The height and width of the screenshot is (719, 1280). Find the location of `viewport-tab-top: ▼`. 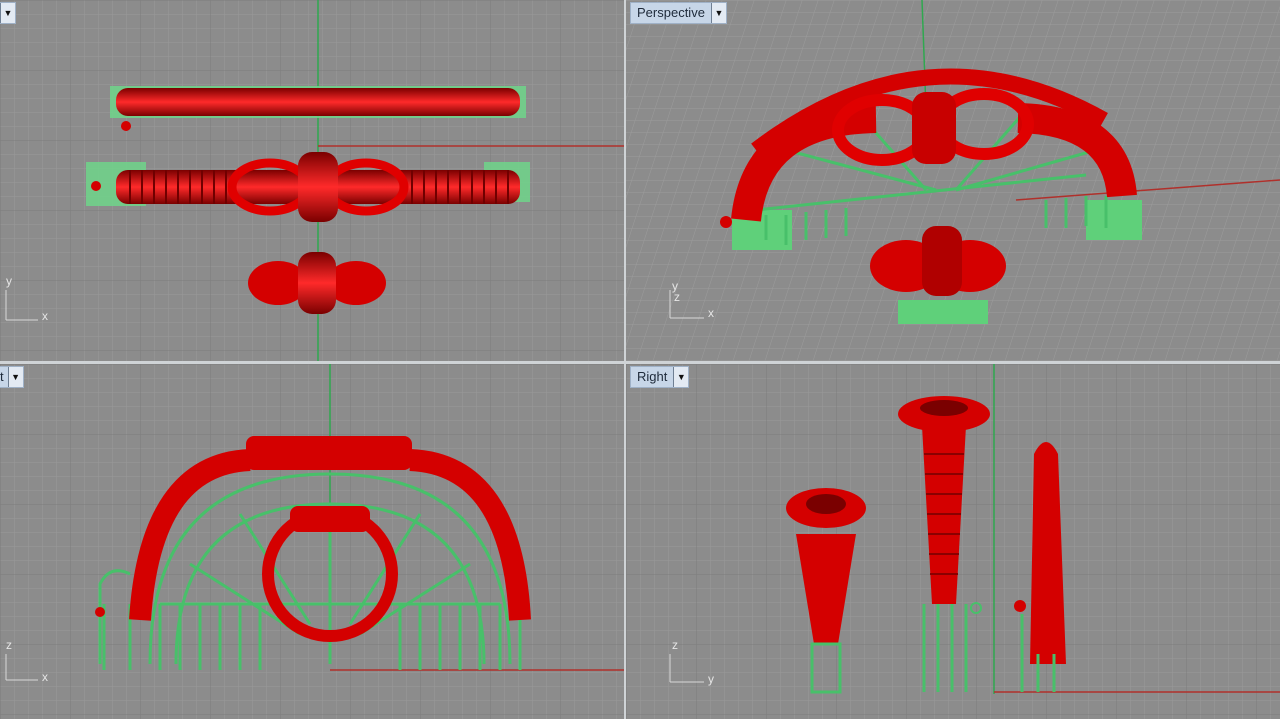

viewport-tab-top: ▼ is located at coordinates (8, 13).